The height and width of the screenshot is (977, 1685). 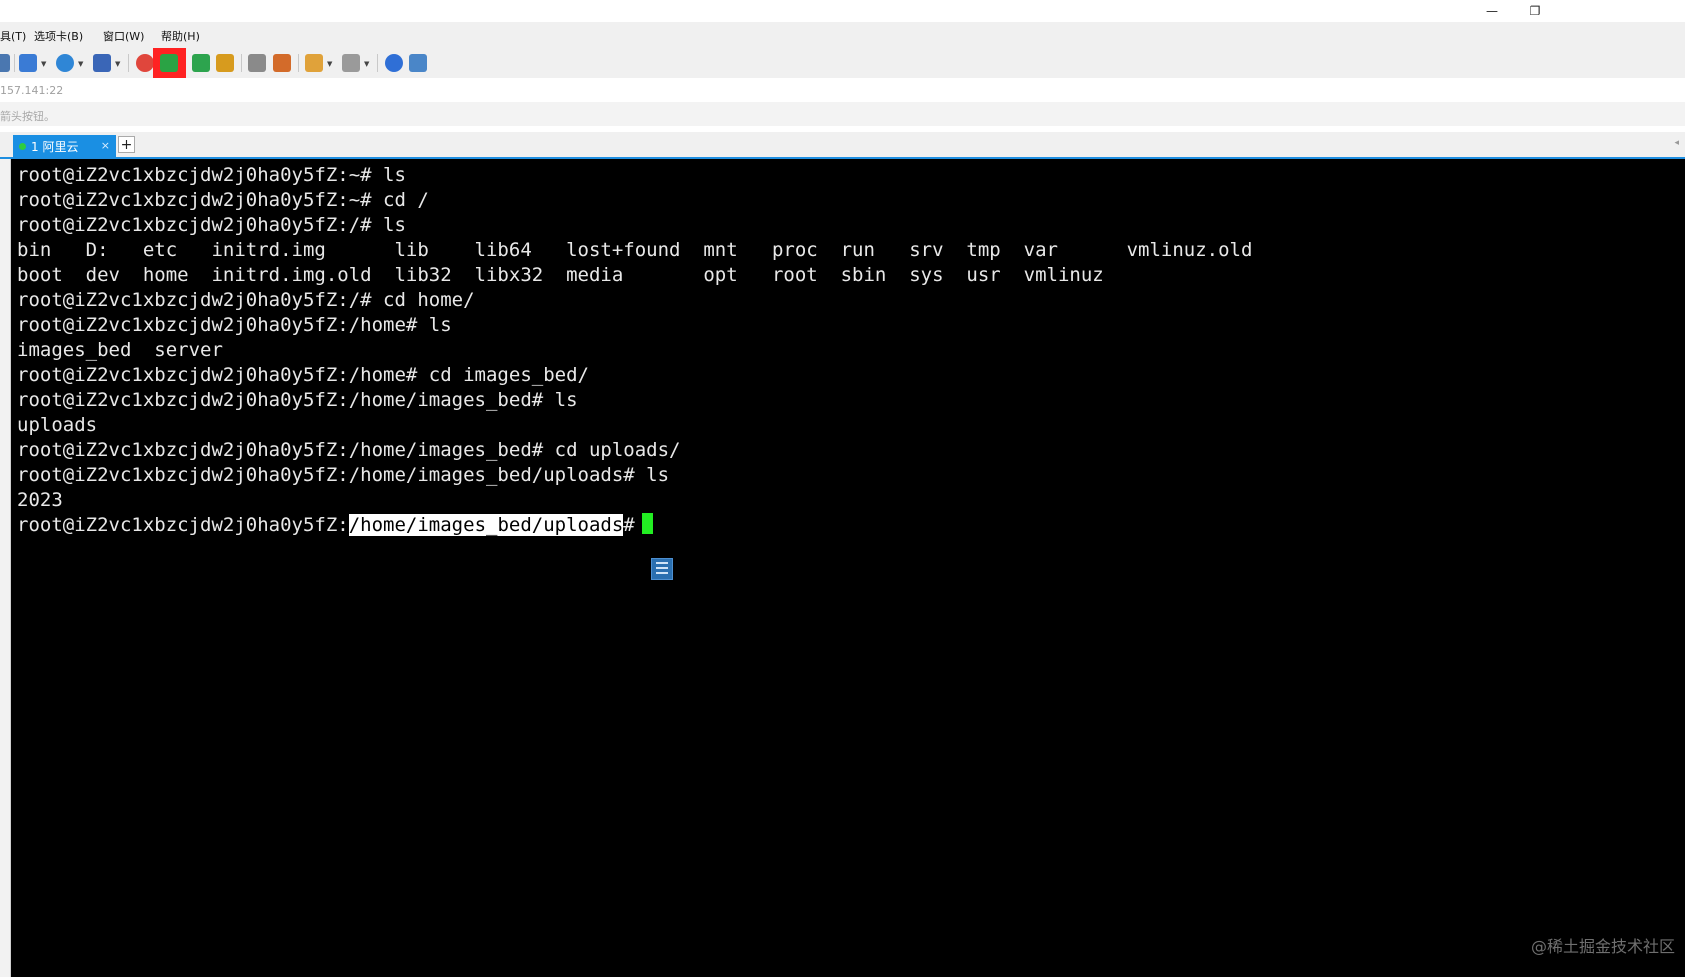 I want to click on hint-bar: 箭头按钮。, so click(x=842, y=114).